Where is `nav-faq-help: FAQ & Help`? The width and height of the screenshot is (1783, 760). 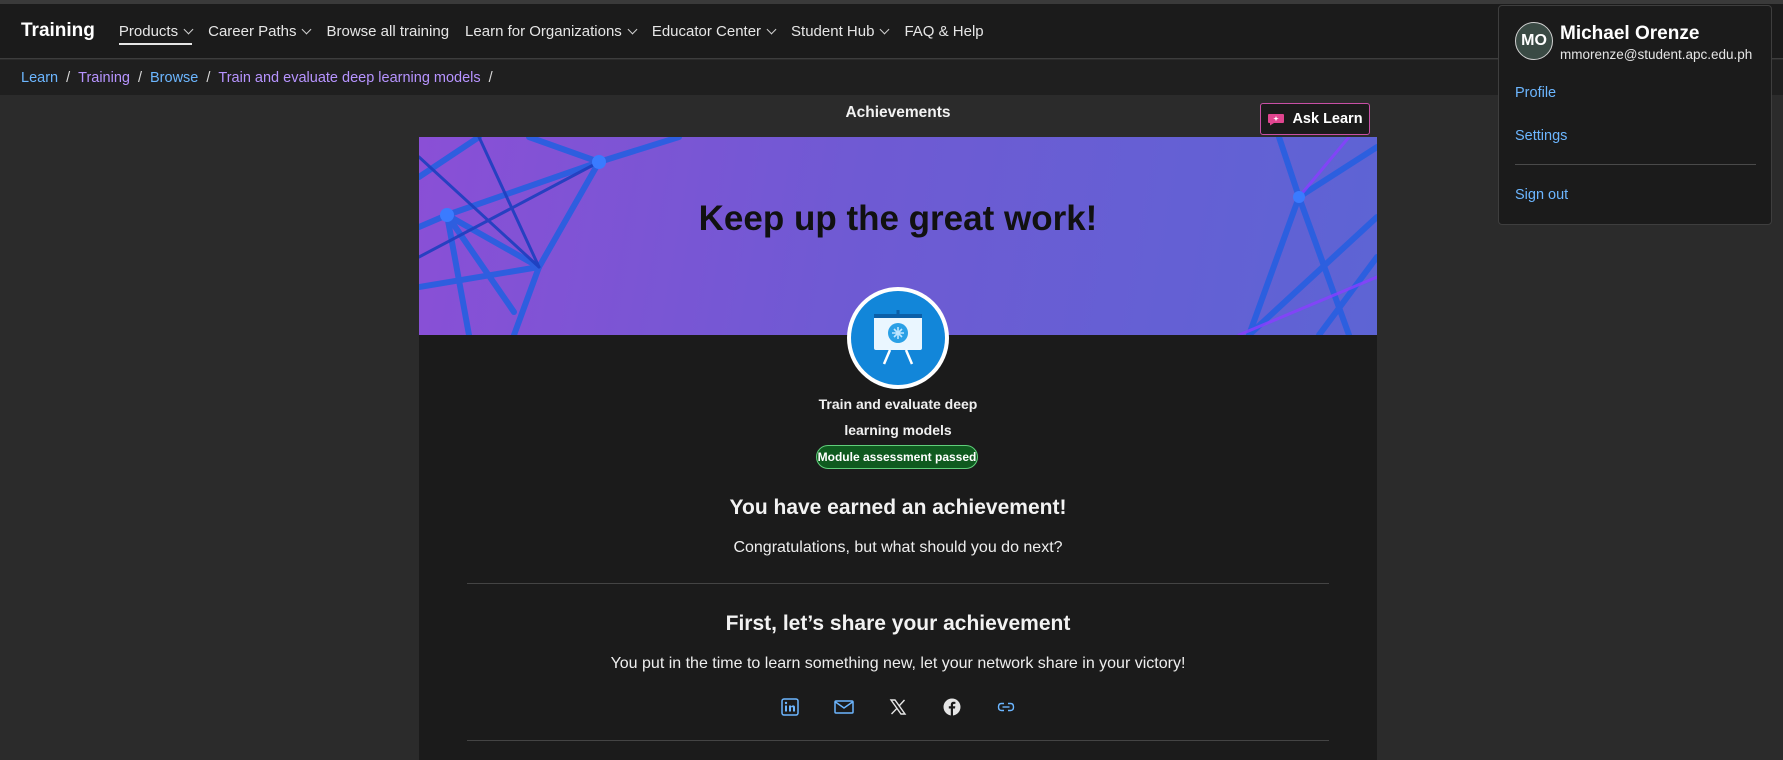
nav-faq-help: FAQ & Help is located at coordinates (943, 31).